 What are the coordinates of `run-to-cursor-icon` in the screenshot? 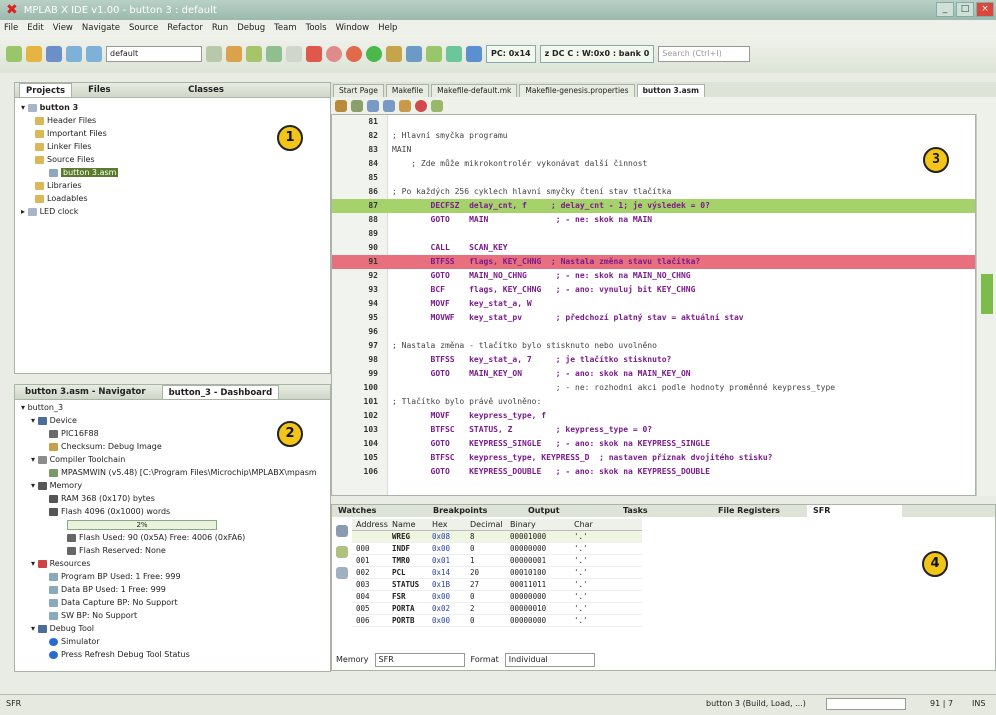 It's located at (454, 54).